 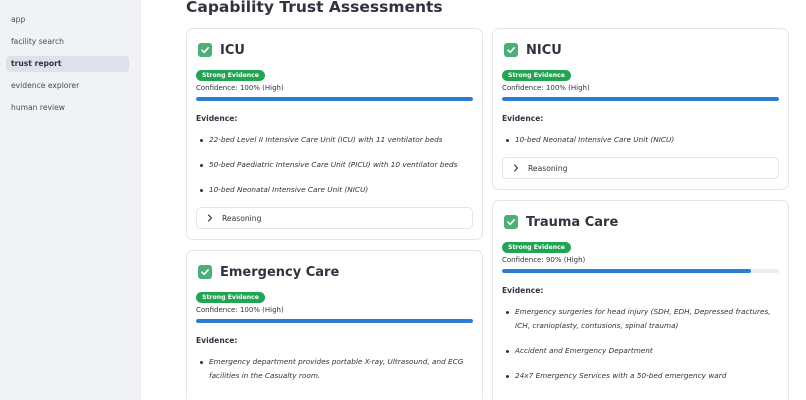 What do you see at coordinates (572, 222) in the screenshot?
I see `card-title: Trauma Care` at bounding box center [572, 222].